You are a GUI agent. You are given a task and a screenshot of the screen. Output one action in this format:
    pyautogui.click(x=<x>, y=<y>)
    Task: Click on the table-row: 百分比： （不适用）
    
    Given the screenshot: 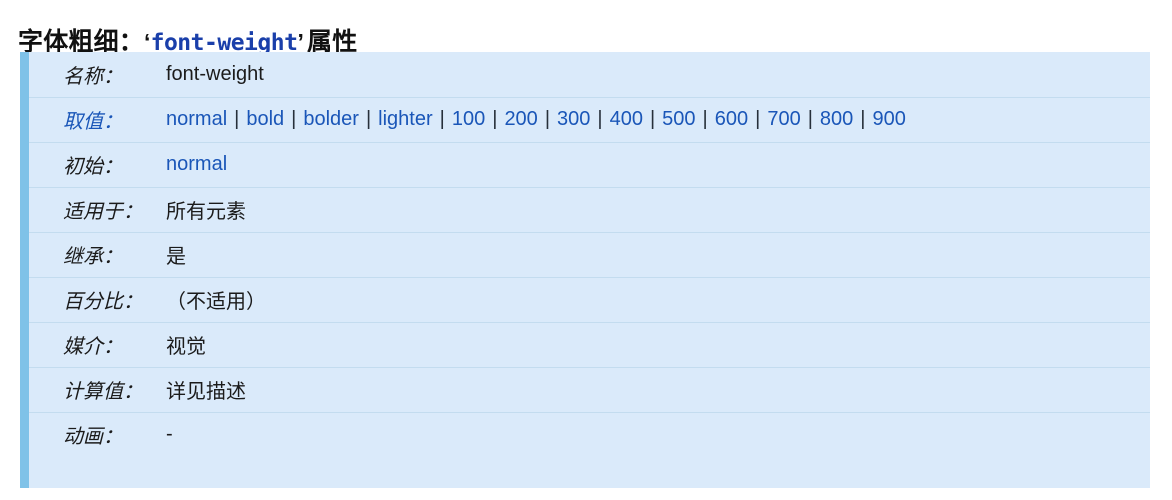 What is the action you would take?
    pyautogui.click(x=589, y=299)
    